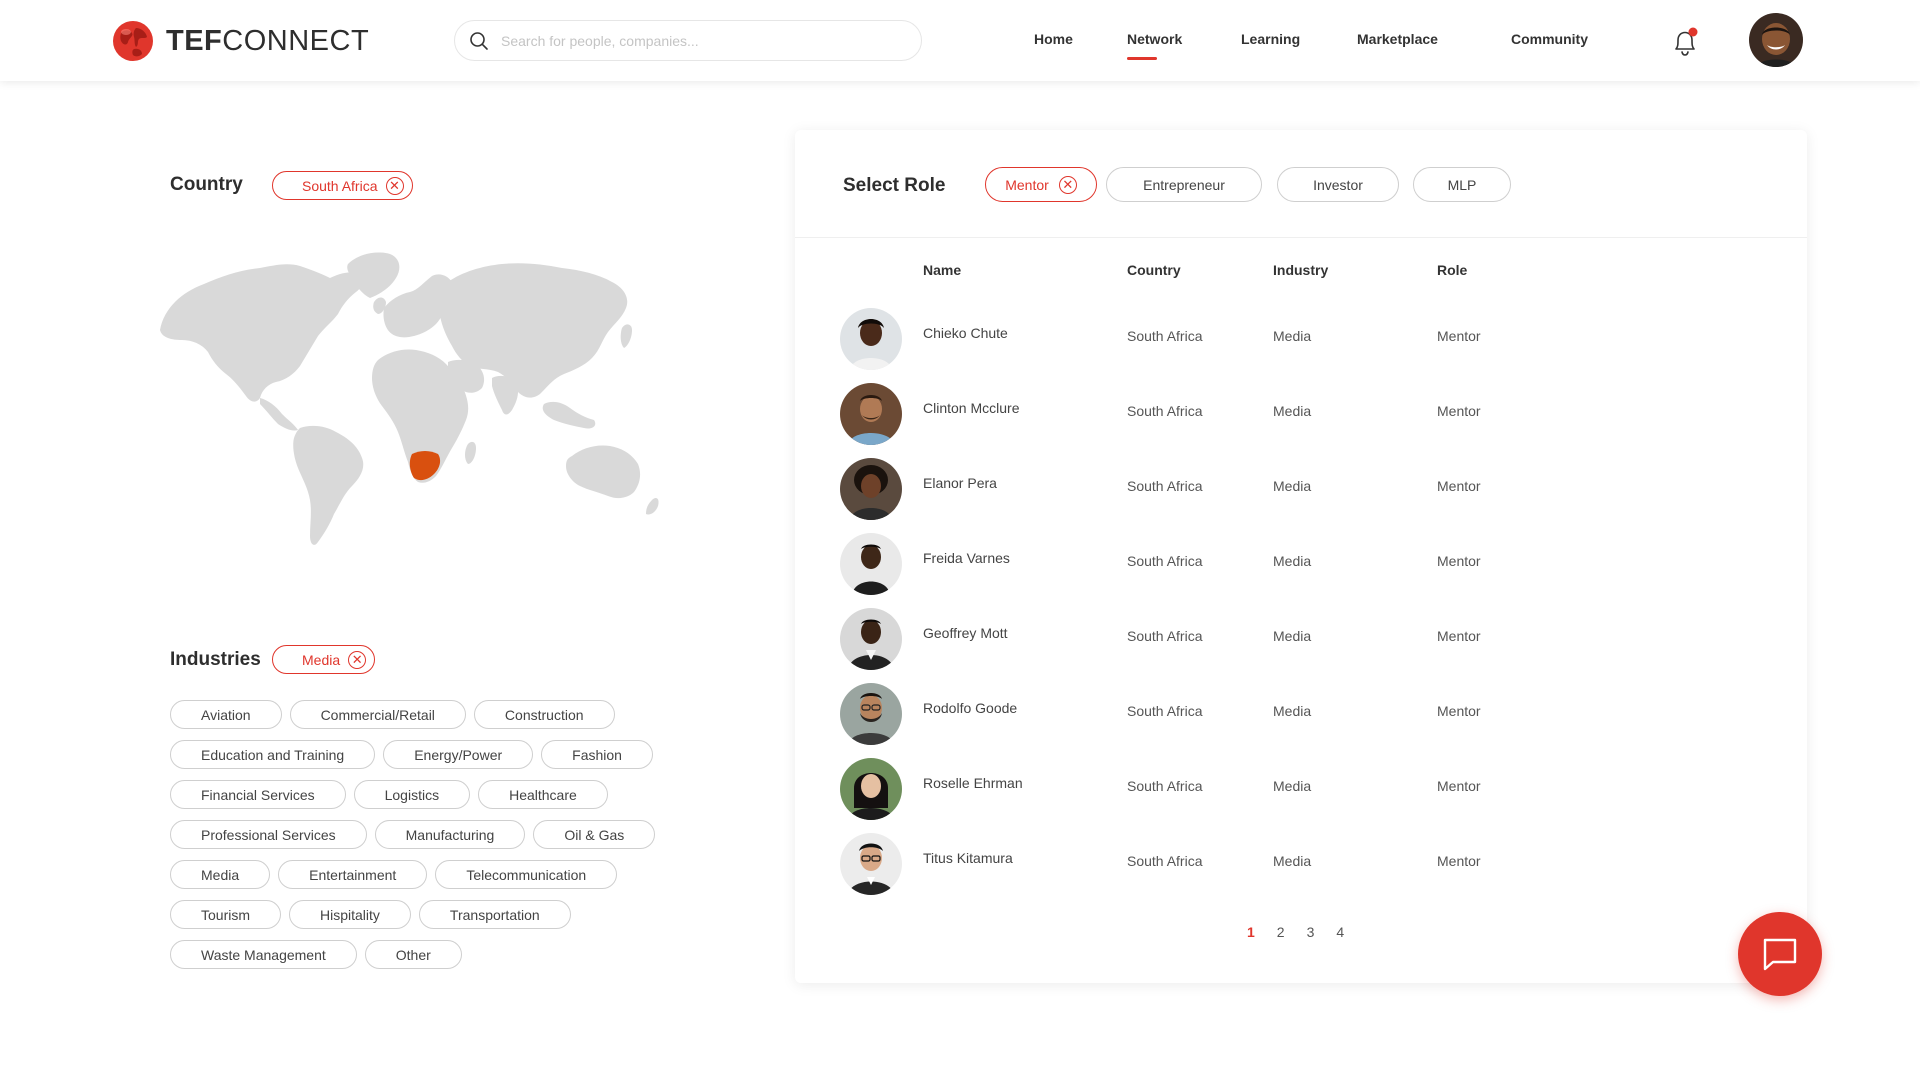 The width and height of the screenshot is (1920, 1080). I want to click on remove-industry-icon: ✕, so click(357, 659).